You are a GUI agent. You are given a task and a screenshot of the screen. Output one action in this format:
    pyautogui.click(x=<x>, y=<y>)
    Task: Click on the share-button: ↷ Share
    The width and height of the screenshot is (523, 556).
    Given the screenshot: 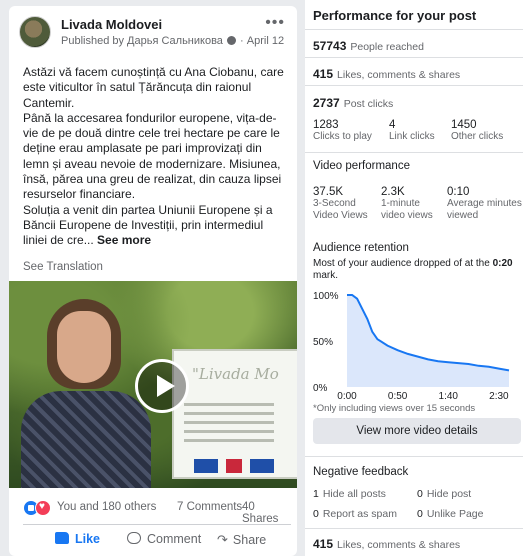 What is the action you would take?
    pyautogui.click(x=241, y=540)
    